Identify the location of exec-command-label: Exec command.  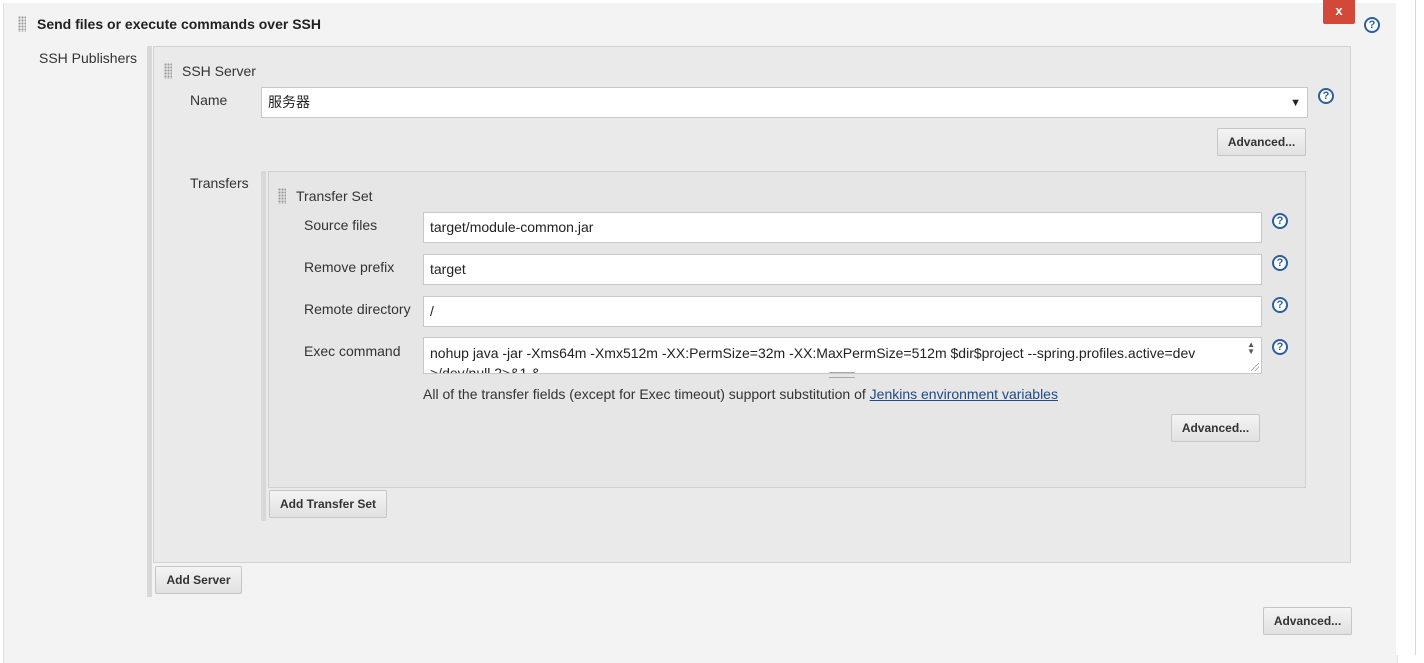
(352, 351).